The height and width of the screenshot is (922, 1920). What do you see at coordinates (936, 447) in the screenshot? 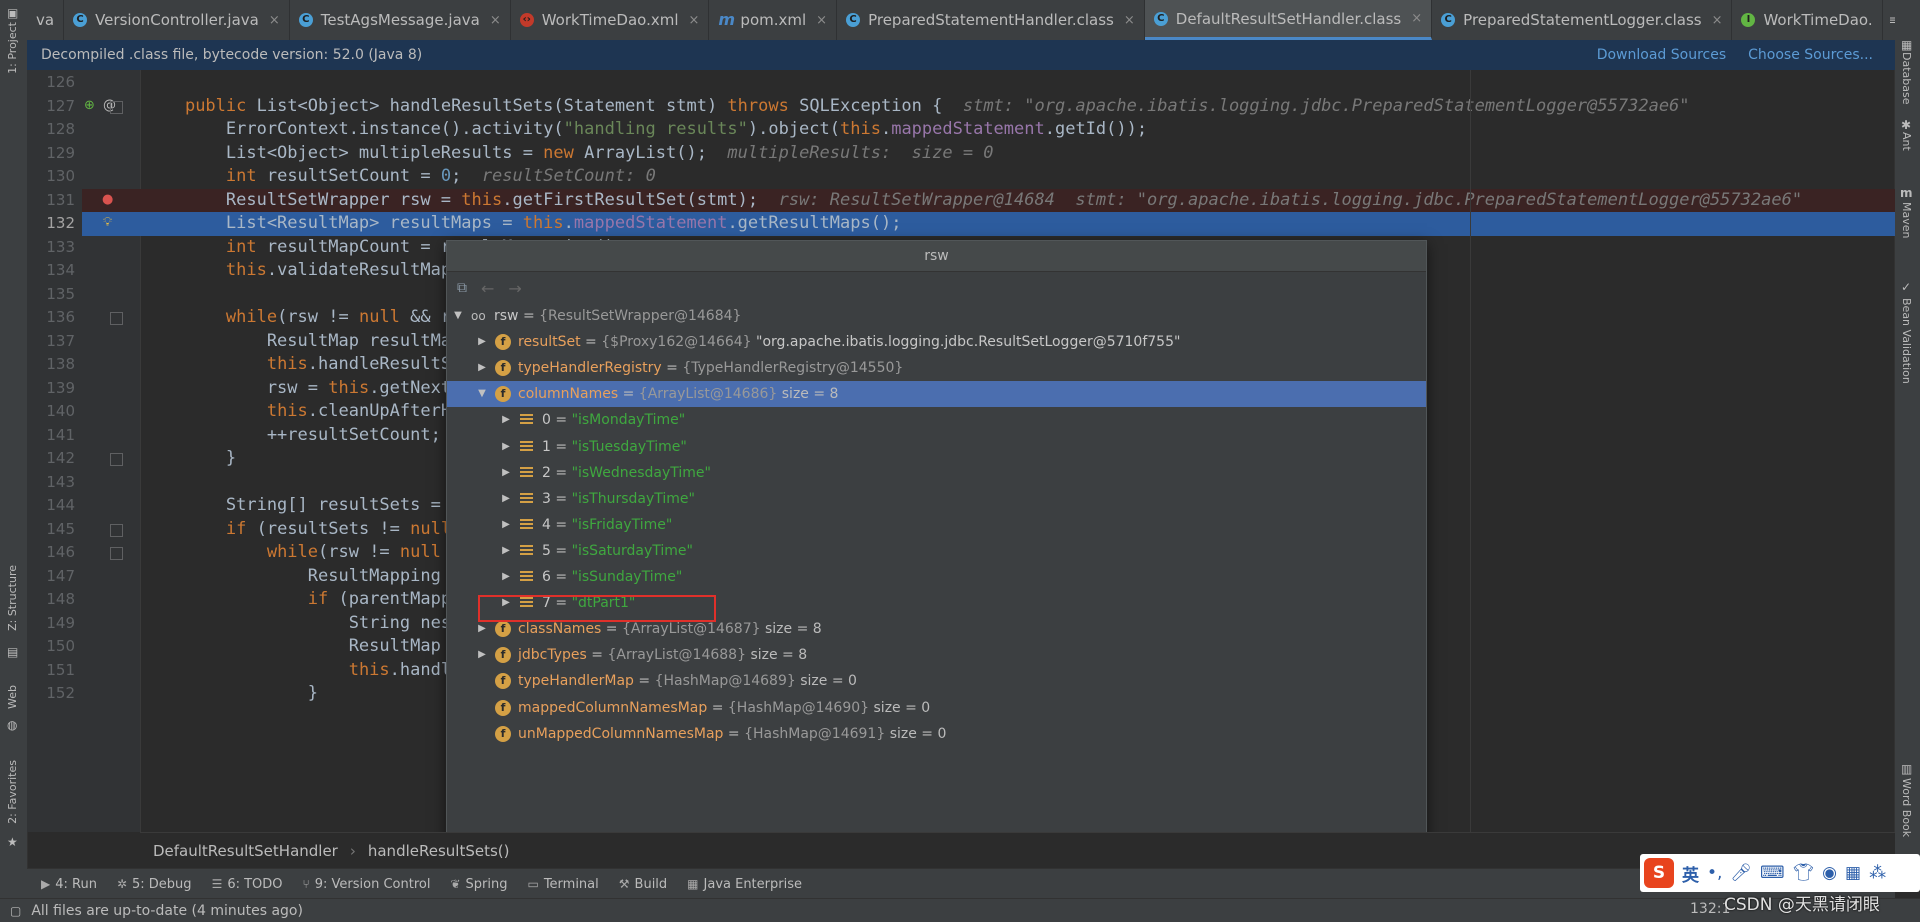
I see `tree-column-name-1: ▶ 1 = "isTuesdayTime"` at bounding box center [936, 447].